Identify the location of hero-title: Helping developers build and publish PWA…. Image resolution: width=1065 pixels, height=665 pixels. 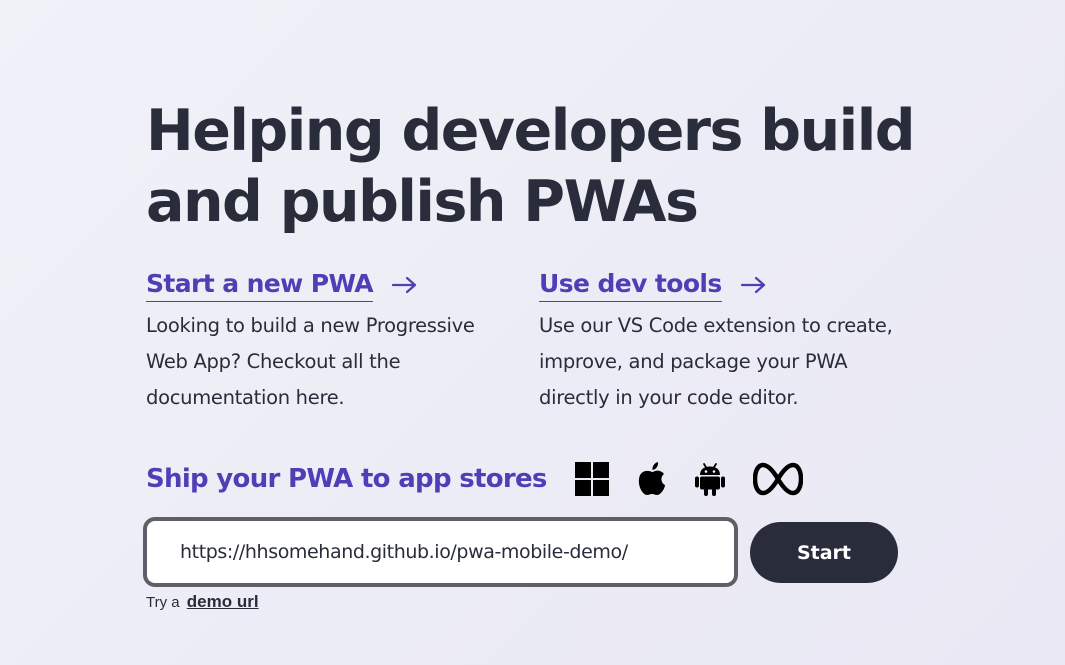
(531, 166).